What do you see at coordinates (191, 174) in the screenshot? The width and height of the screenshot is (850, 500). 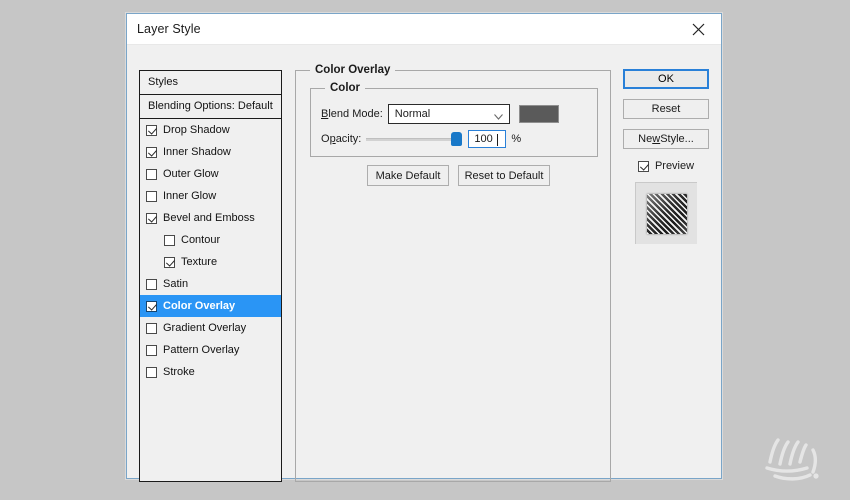 I see `style-row-label: Outer Glow` at bounding box center [191, 174].